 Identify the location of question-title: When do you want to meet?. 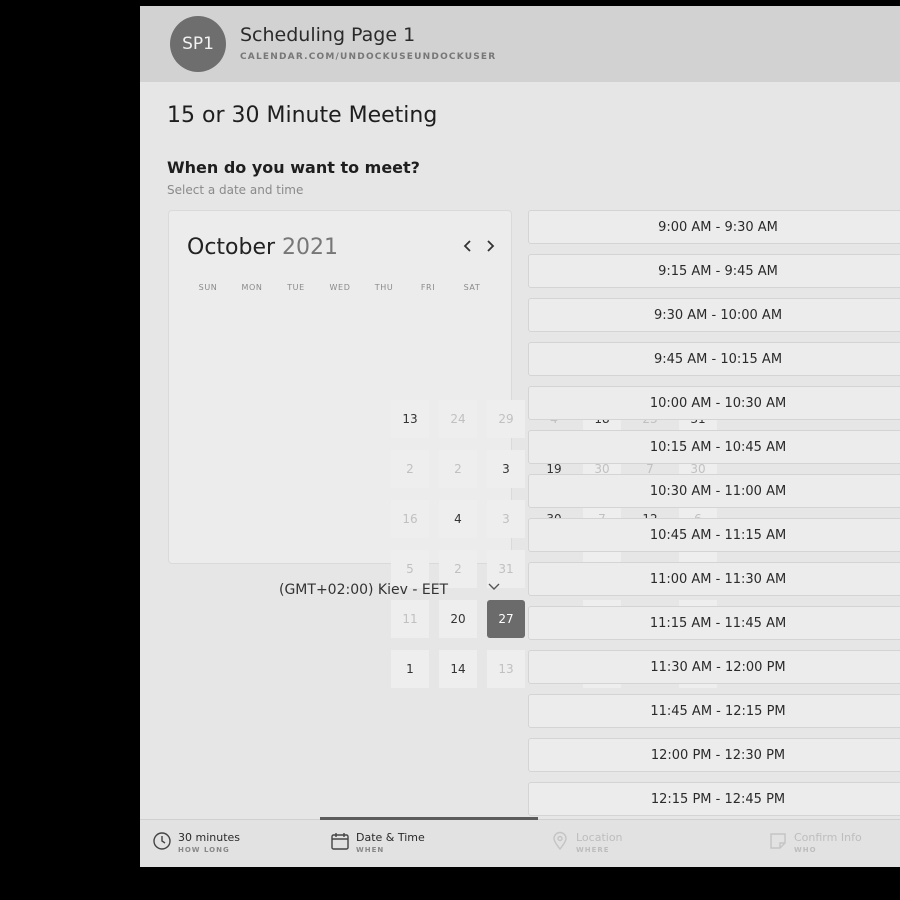
(293, 167).